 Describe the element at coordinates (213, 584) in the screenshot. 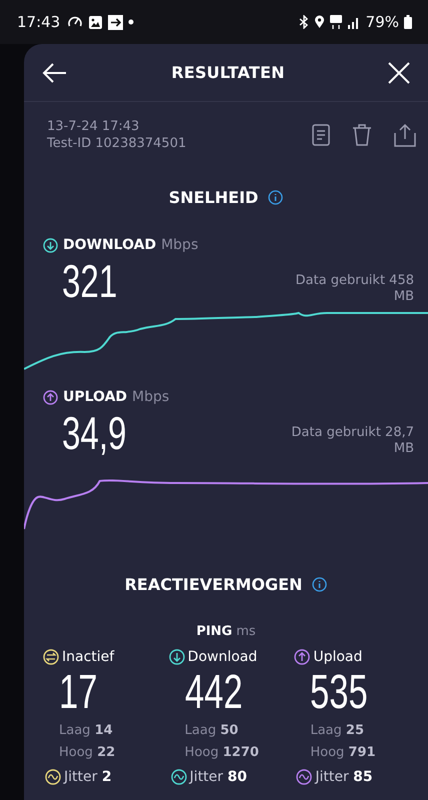

I see `section-title: REACTIEVERMOGEN` at that location.